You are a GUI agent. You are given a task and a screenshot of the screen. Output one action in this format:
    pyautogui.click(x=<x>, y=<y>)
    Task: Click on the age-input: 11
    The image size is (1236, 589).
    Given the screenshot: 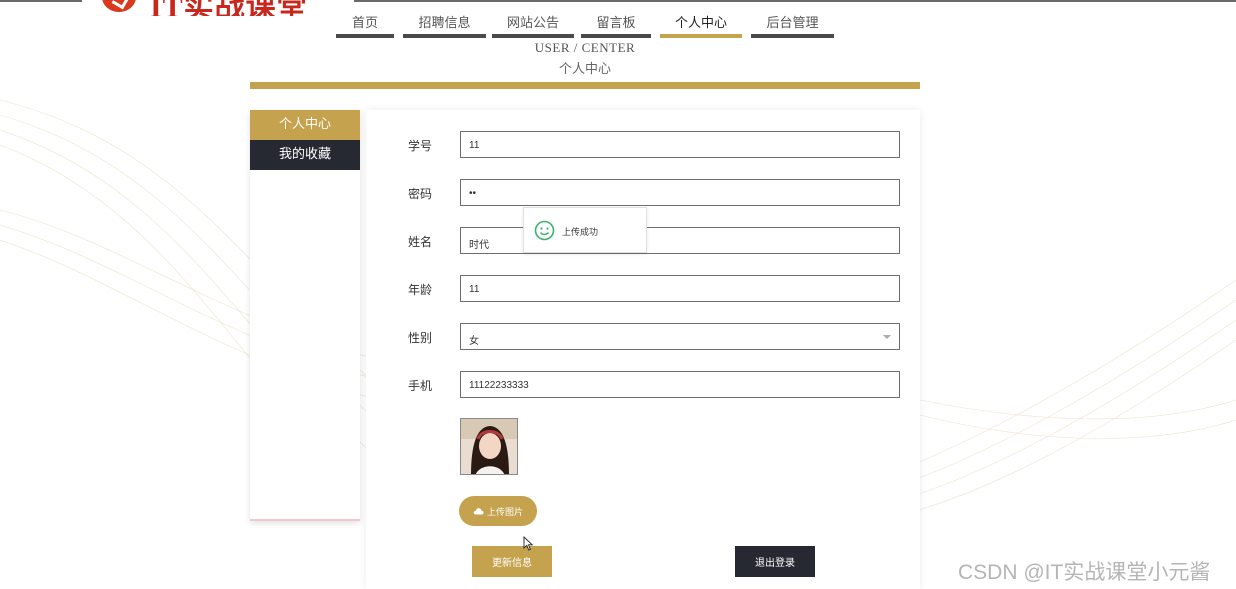 What is the action you would take?
    pyautogui.click(x=680, y=288)
    